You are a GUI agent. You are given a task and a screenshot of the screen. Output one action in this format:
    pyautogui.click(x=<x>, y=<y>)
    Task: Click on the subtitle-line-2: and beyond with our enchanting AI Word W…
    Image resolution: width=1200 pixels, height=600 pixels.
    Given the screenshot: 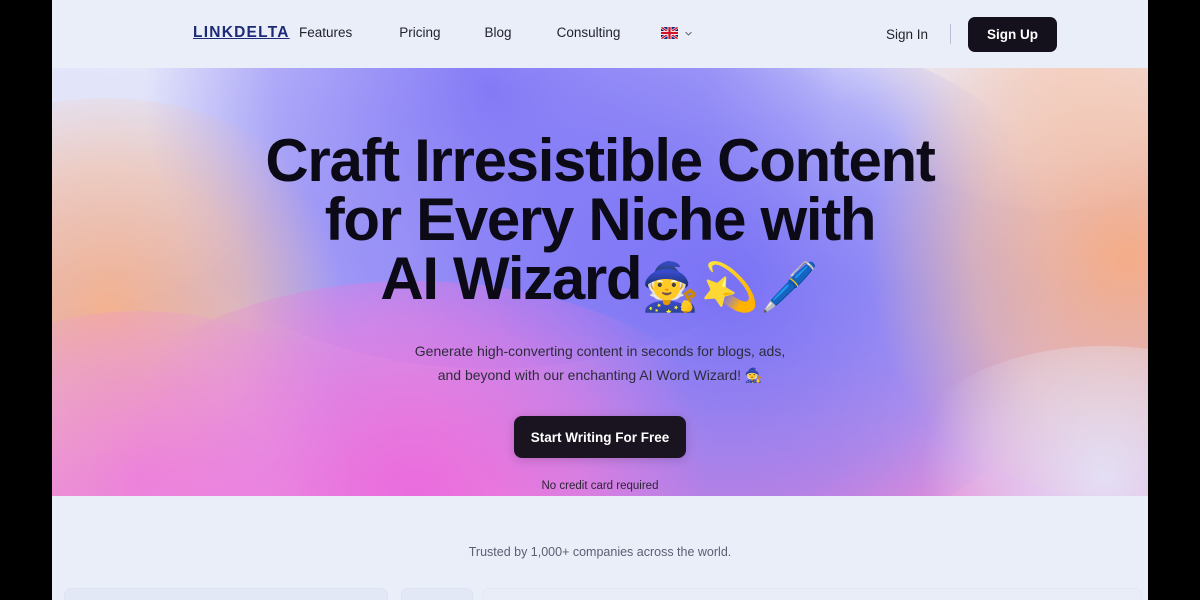 What is the action you would take?
    pyautogui.click(x=600, y=375)
    